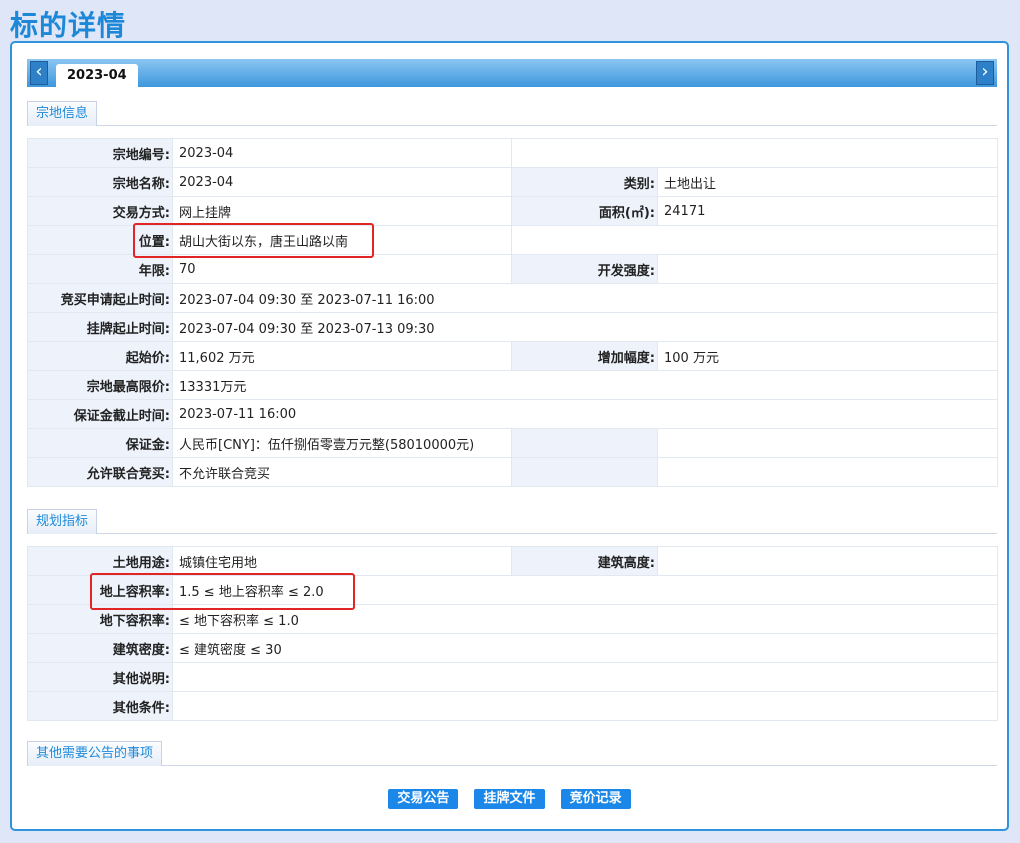 This screenshot has width=1020, height=843. I want to click on table-row: 建筑密度: ≤ 建筑密度 ≤ 30, so click(512, 648).